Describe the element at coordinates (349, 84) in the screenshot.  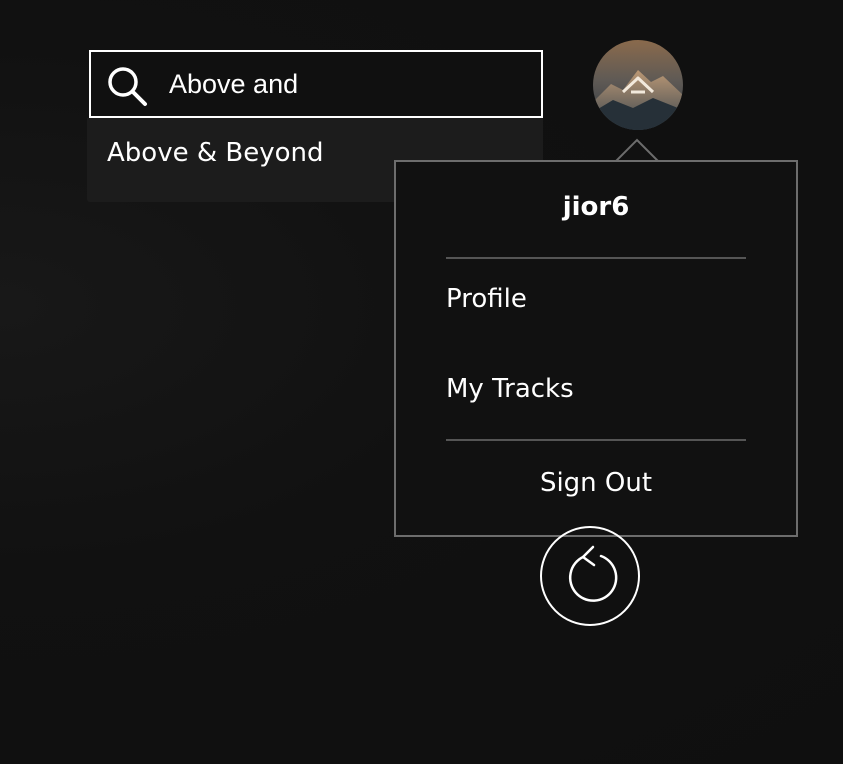
I see `search-input` at that location.